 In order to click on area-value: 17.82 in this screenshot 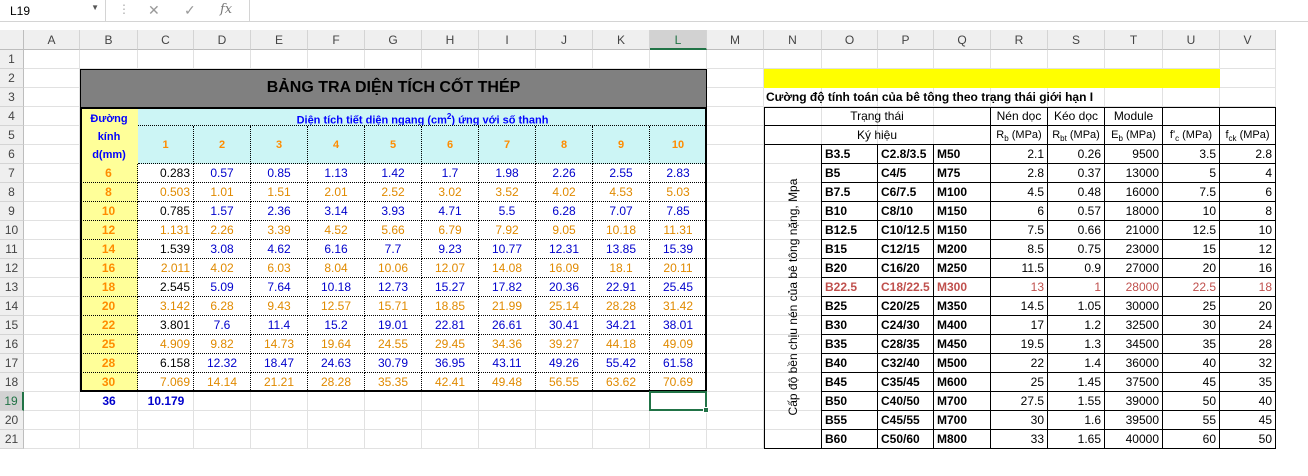, I will do `click(507, 287)`.